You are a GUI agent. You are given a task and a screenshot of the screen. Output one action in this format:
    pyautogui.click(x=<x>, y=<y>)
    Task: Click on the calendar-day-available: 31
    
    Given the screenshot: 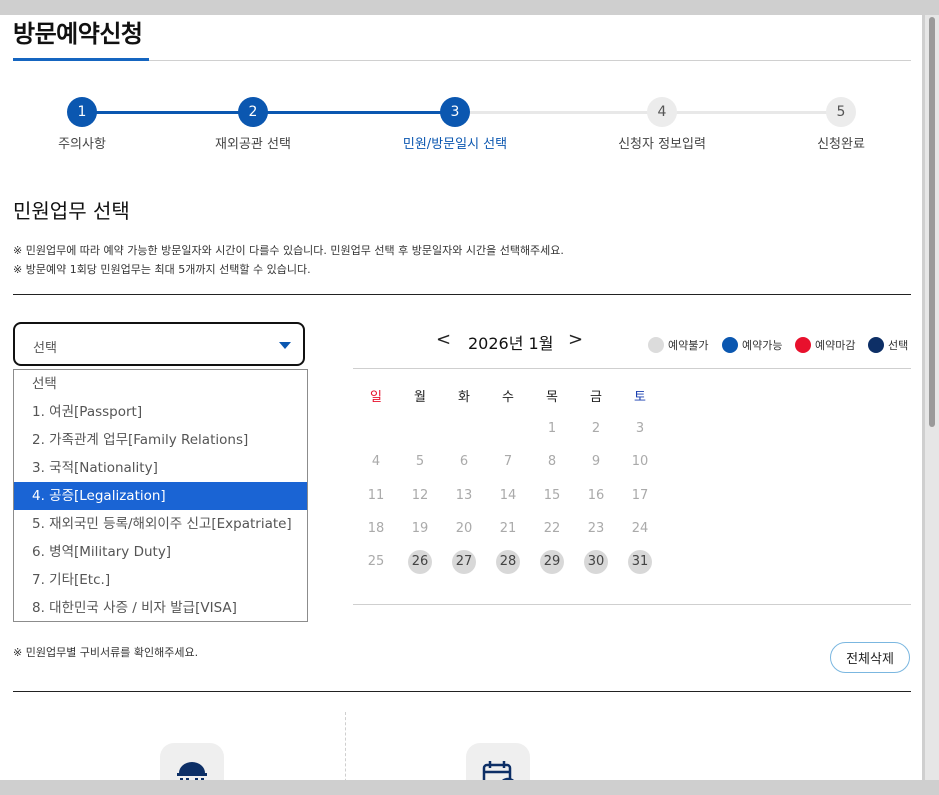 What is the action you would take?
    pyautogui.click(x=640, y=562)
    